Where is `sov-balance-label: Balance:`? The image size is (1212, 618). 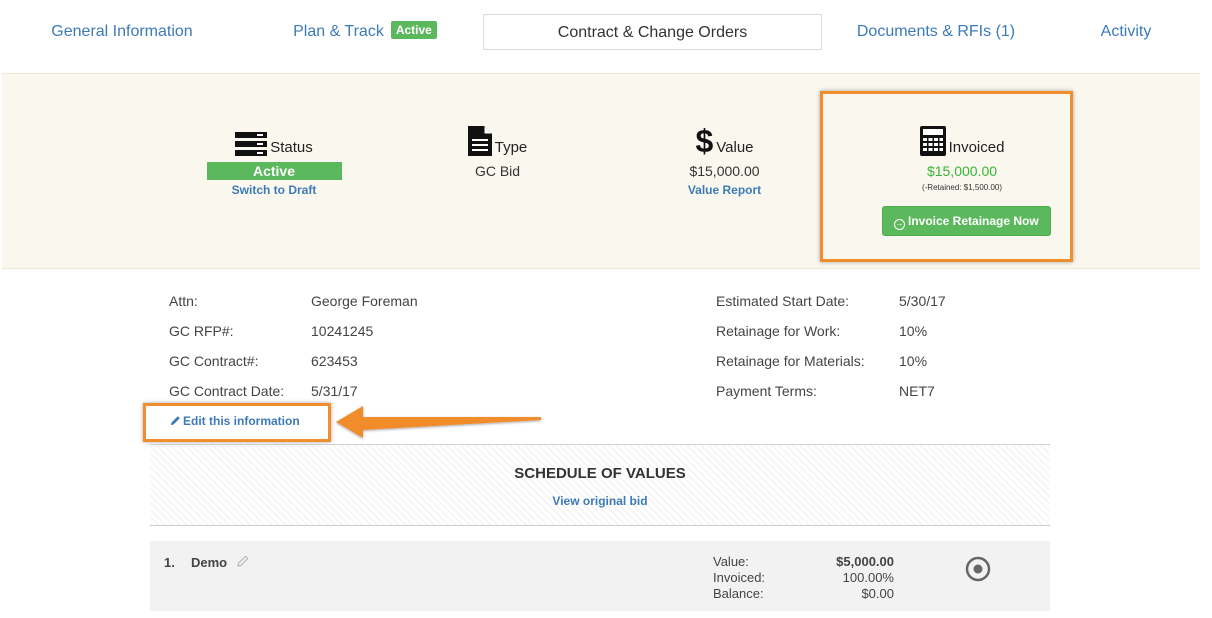 sov-balance-label: Balance: is located at coordinates (738, 593).